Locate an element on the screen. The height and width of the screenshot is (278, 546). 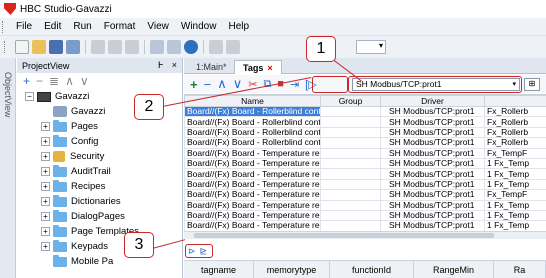
filter-button: ⊞ is located at coordinates (532, 84).